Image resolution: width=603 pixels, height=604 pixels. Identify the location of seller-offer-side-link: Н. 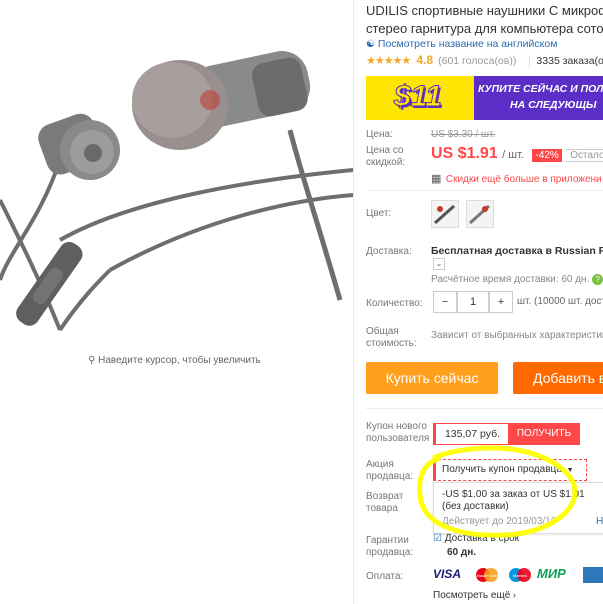
(599, 521).